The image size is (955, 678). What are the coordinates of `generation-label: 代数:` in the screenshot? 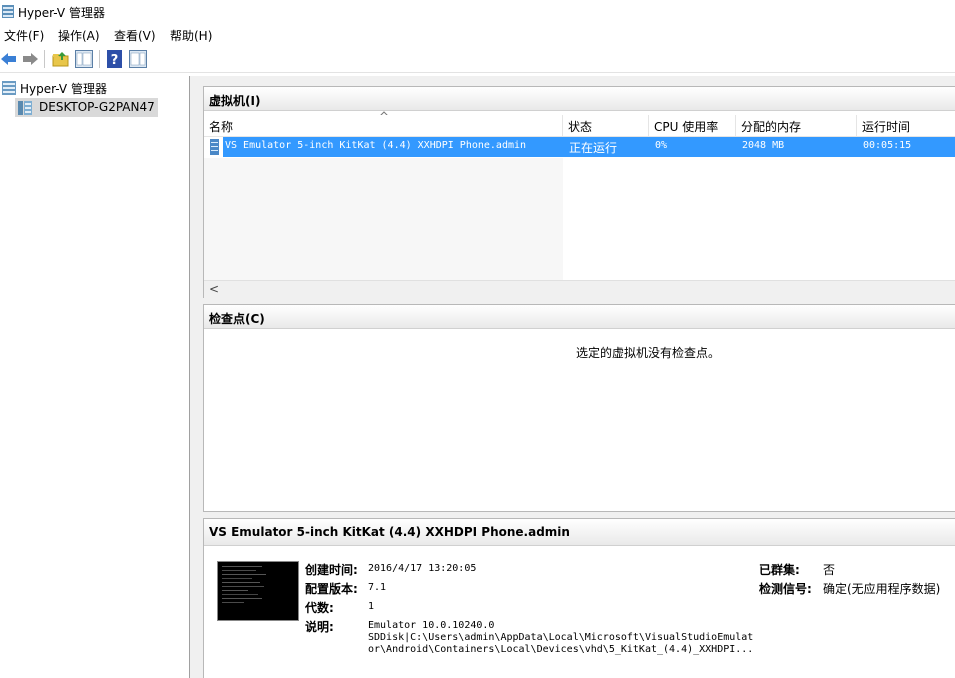 It's located at (319, 608).